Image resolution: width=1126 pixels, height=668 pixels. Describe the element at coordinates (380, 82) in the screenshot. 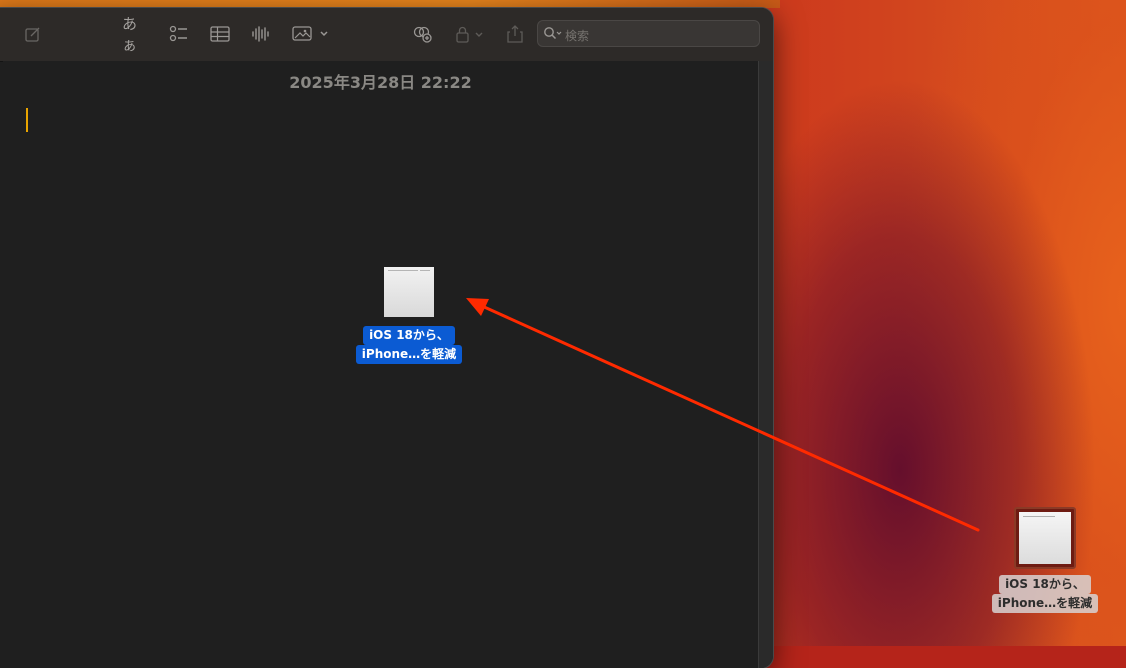

I see `note-date: 2025年3月28日 22:22` at that location.